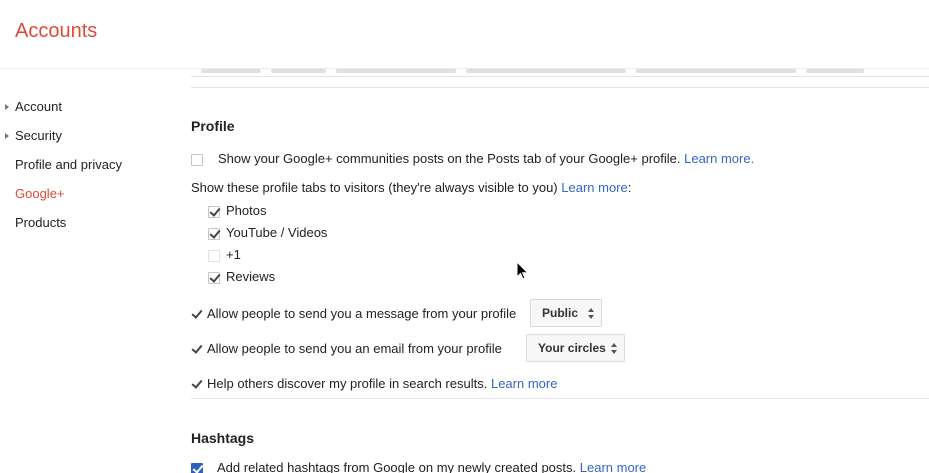  What do you see at coordinates (197, 159) in the screenshot?
I see `communities-posts-checkbox` at bounding box center [197, 159].